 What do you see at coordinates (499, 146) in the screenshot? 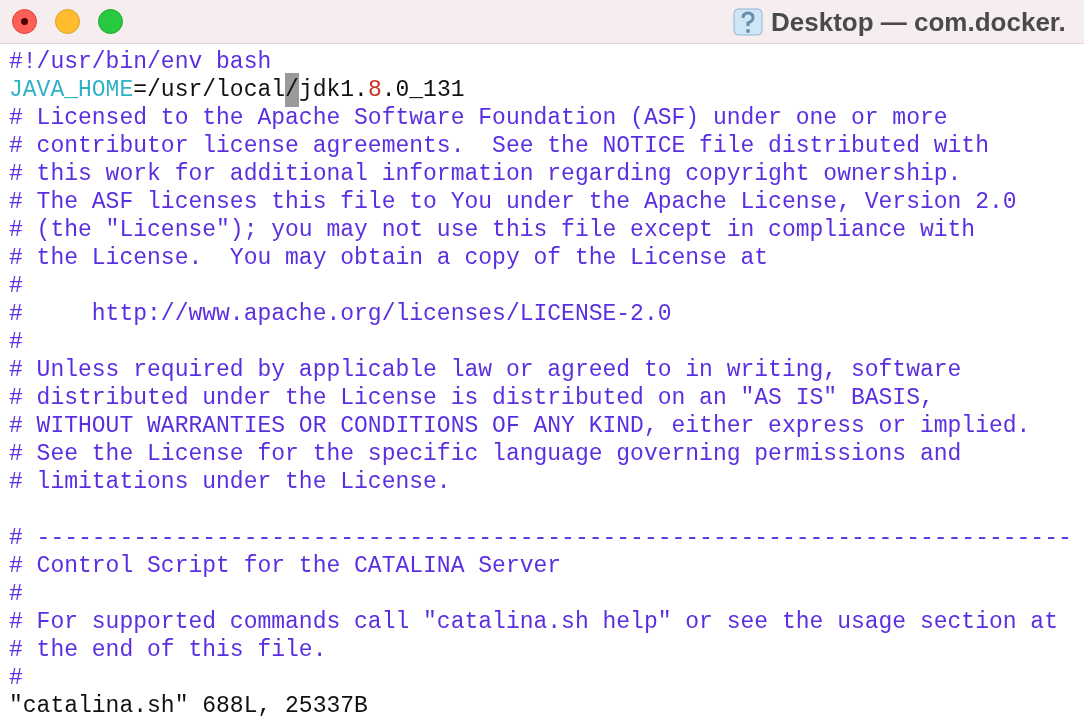
I see `comment-text: # contributor license agreements. See the NOTICE file distributed with` at bounding box center [499, 146].